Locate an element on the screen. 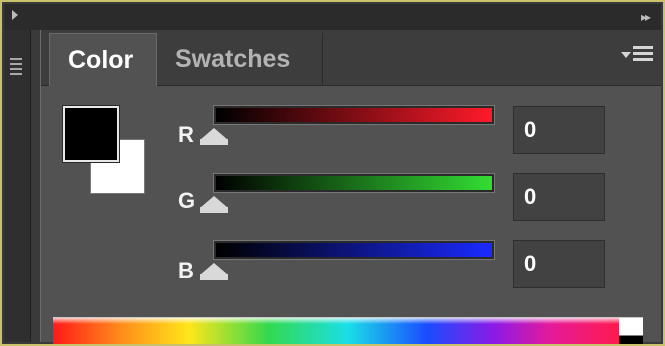 Image resolution: width=665 pixels, height=346 pixels. green-slider-thumb is located at coordinates (214, 205).